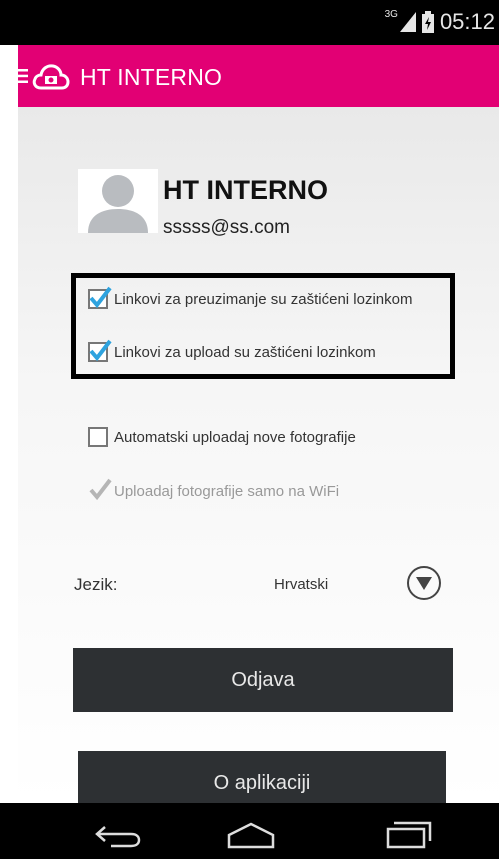 The height and width of the screenshot is (859, 499). I want to click on dropdown-arrow-icon, so click(424, 583).